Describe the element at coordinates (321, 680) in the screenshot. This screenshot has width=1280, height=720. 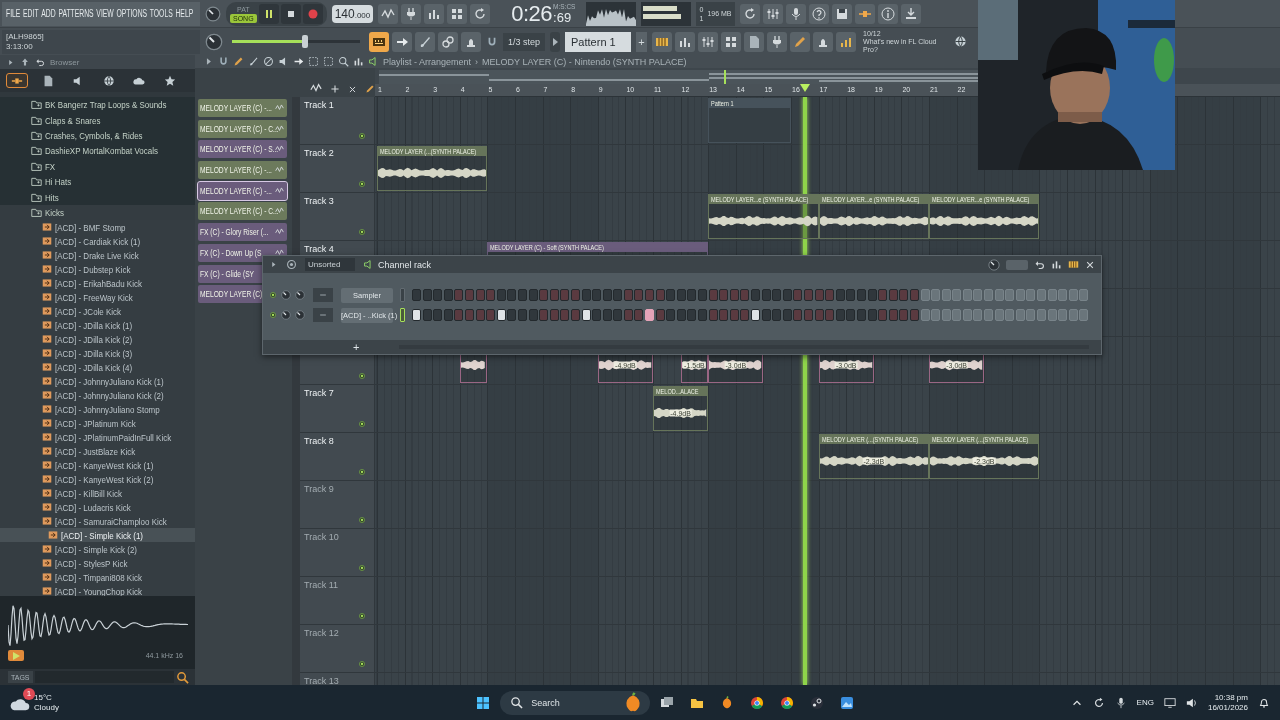
I see `track-name: Track 13` at that location.